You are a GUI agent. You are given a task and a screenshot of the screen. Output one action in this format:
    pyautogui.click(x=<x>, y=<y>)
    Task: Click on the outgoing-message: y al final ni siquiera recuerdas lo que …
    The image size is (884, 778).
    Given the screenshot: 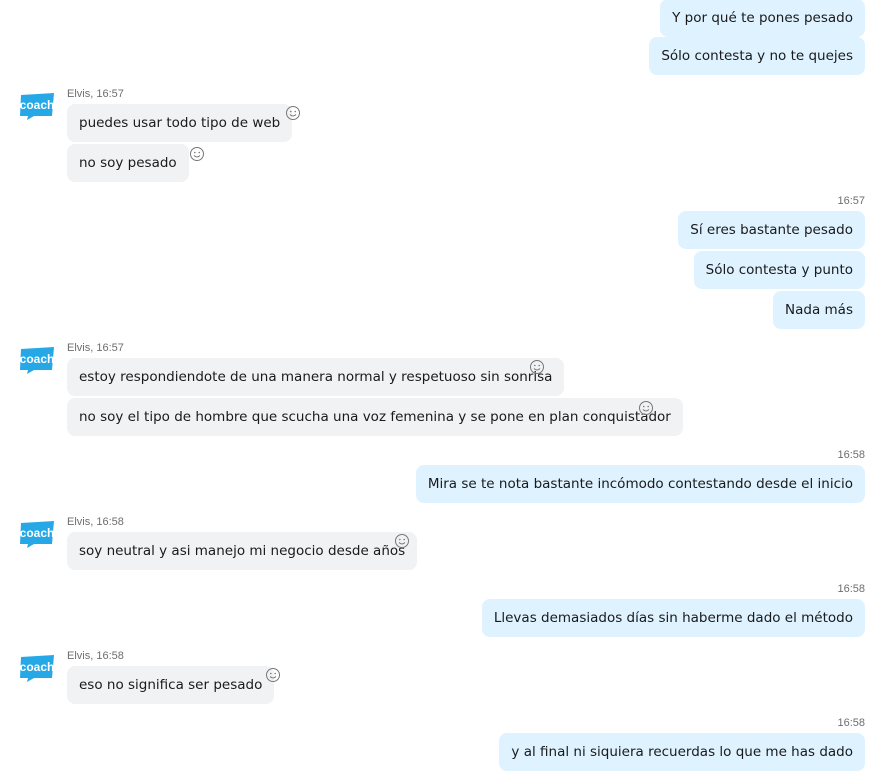 What is the action you would take?
    pyautogui.click(x=682, y=752)
    